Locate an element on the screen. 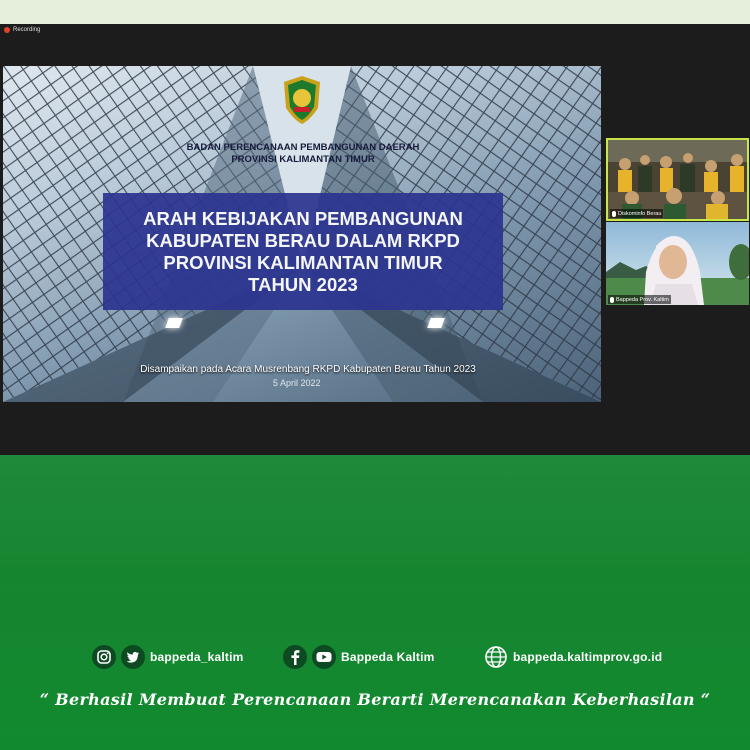  social-facebook-youtube: Bappeda Kaltim is located at coordinates (359, 657).